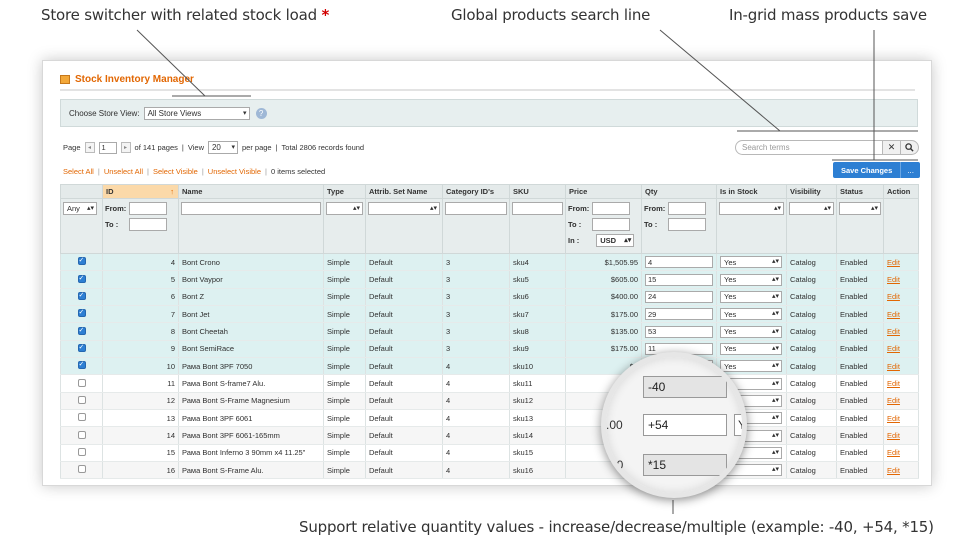  What do you see at coordinates (910, 147) in the screenshot?
I see `search-icon` at bounding box center [910, 147].